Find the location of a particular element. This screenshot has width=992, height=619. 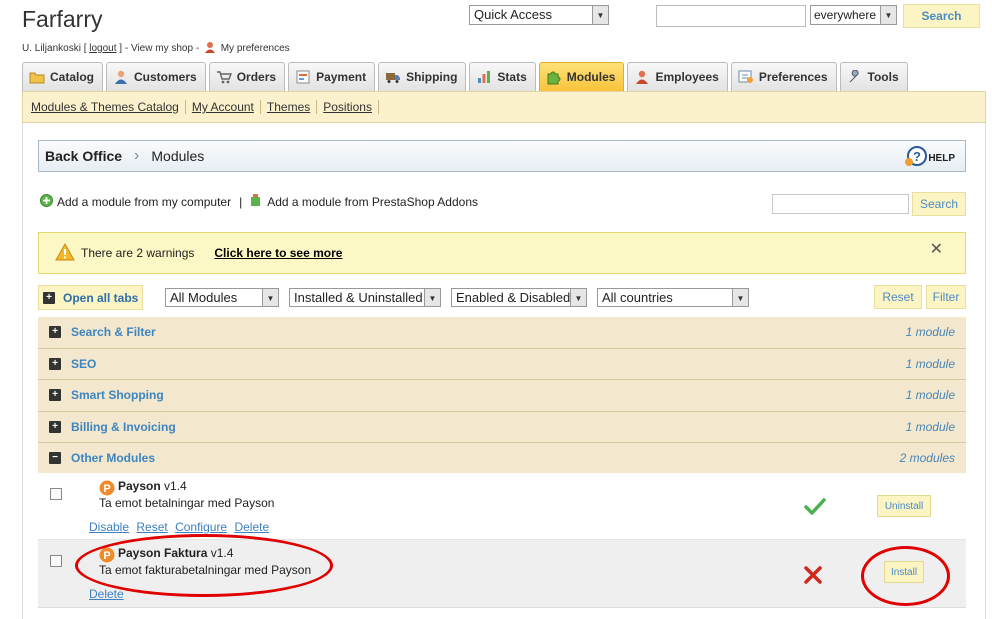

countries-select: All countries ▼ is located at coordinates (673, 297).